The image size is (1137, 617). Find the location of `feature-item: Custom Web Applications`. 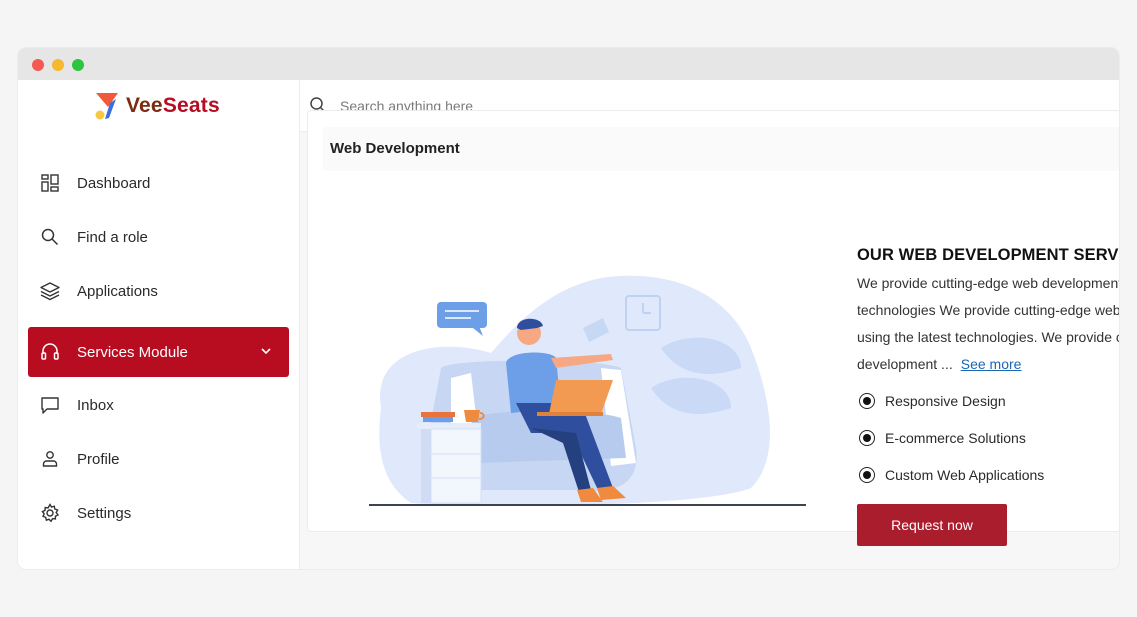

feature-item: Custom Web Applications is located at coordinates (951, 475).